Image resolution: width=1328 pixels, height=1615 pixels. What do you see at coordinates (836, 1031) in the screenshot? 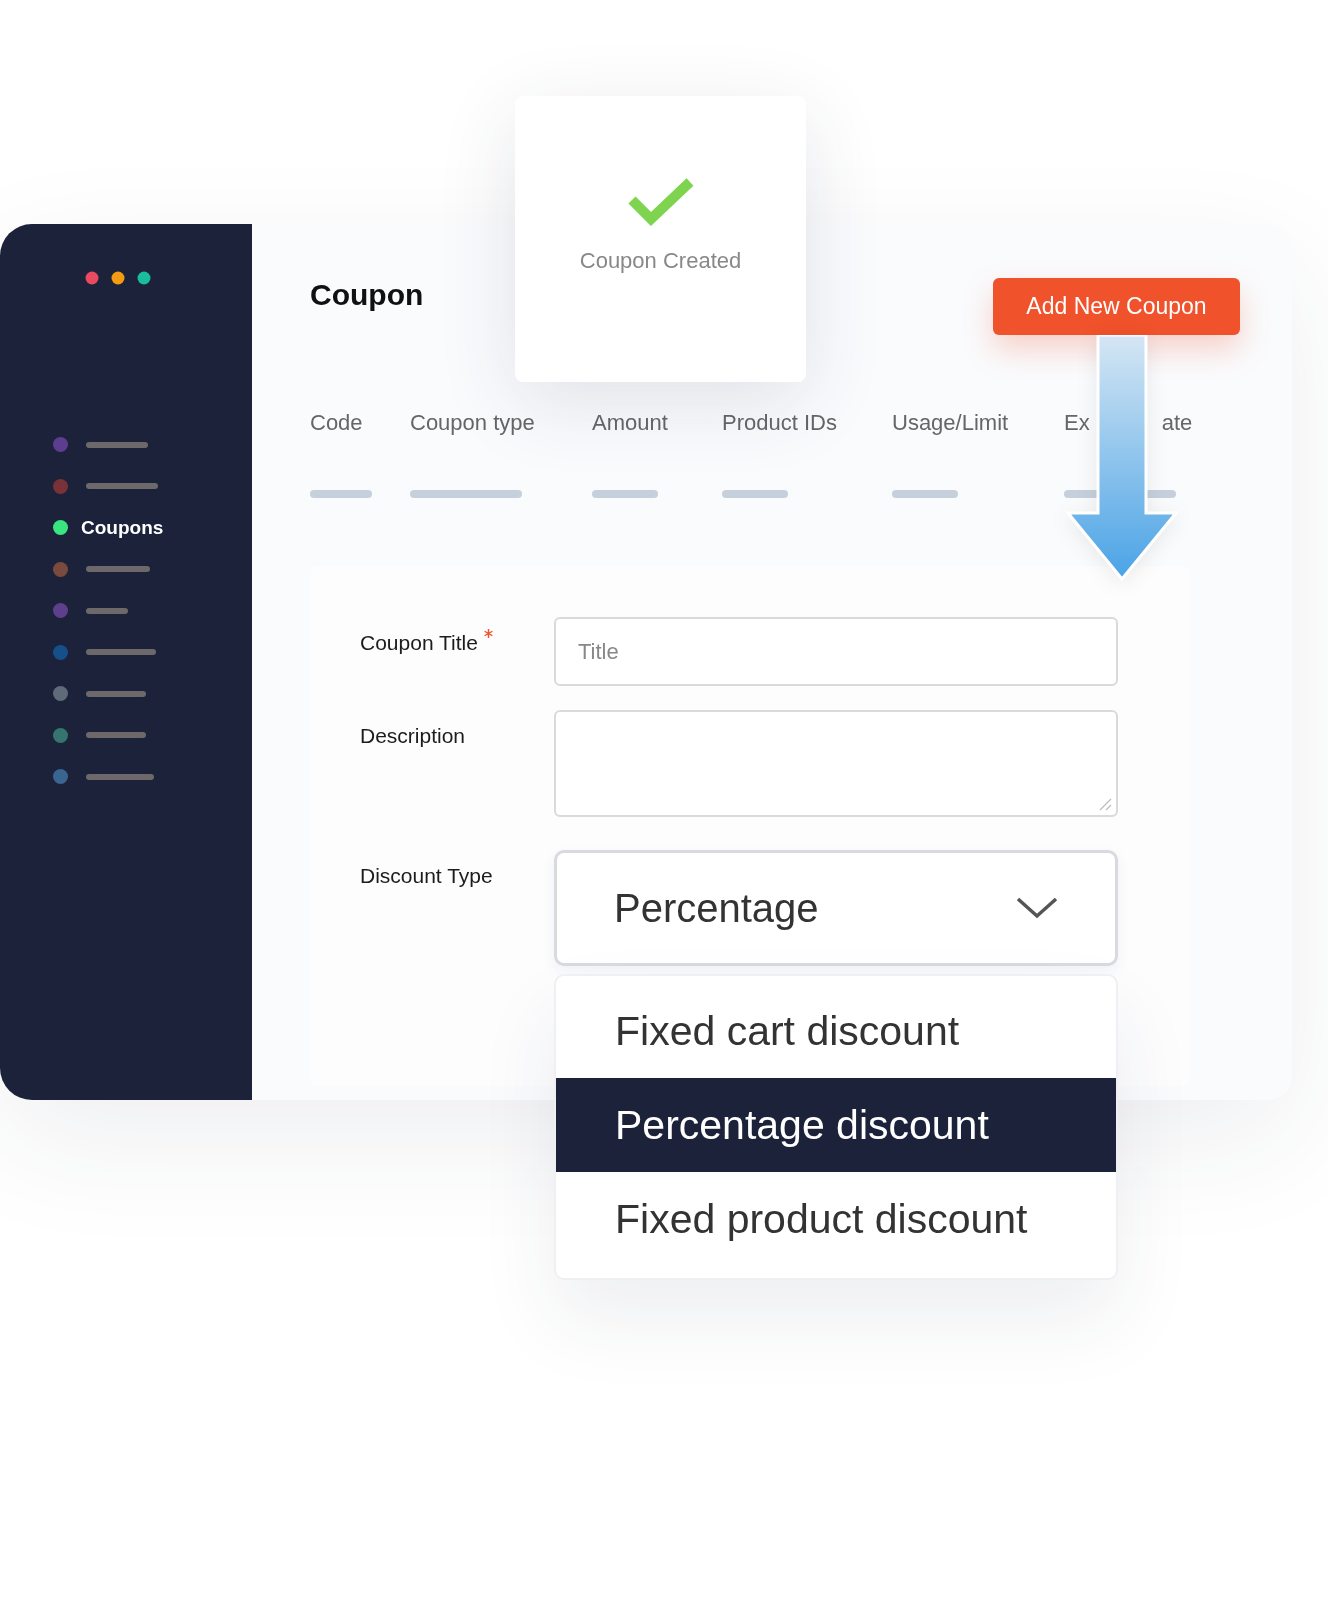
I see `dropdown-option: Fixed cart discount` at bounding box center [836, 1031].